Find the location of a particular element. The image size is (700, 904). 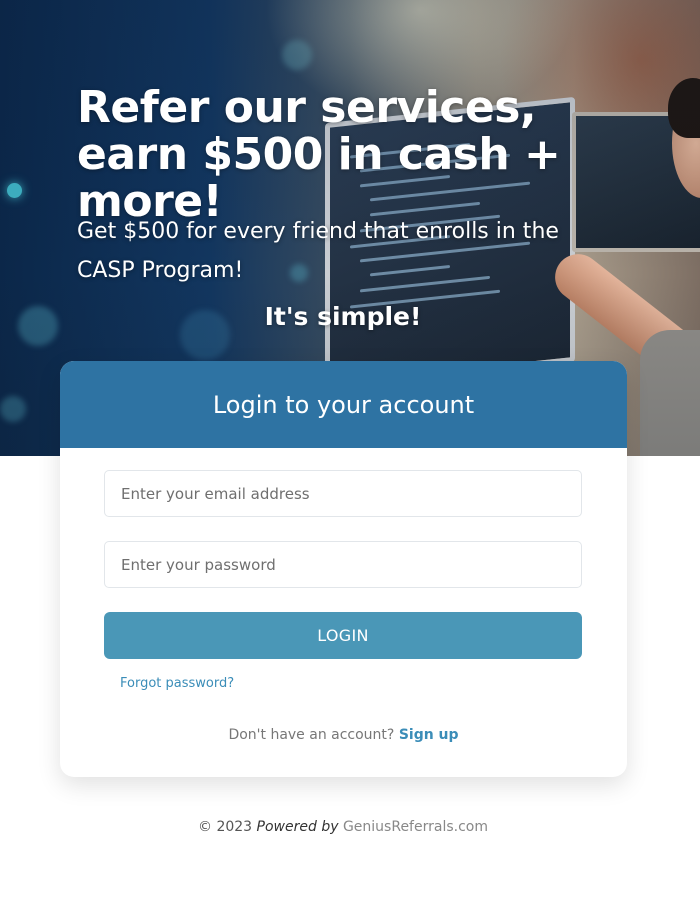

forgot-password-link: Forgot password? is located at coordinates (177, 683).